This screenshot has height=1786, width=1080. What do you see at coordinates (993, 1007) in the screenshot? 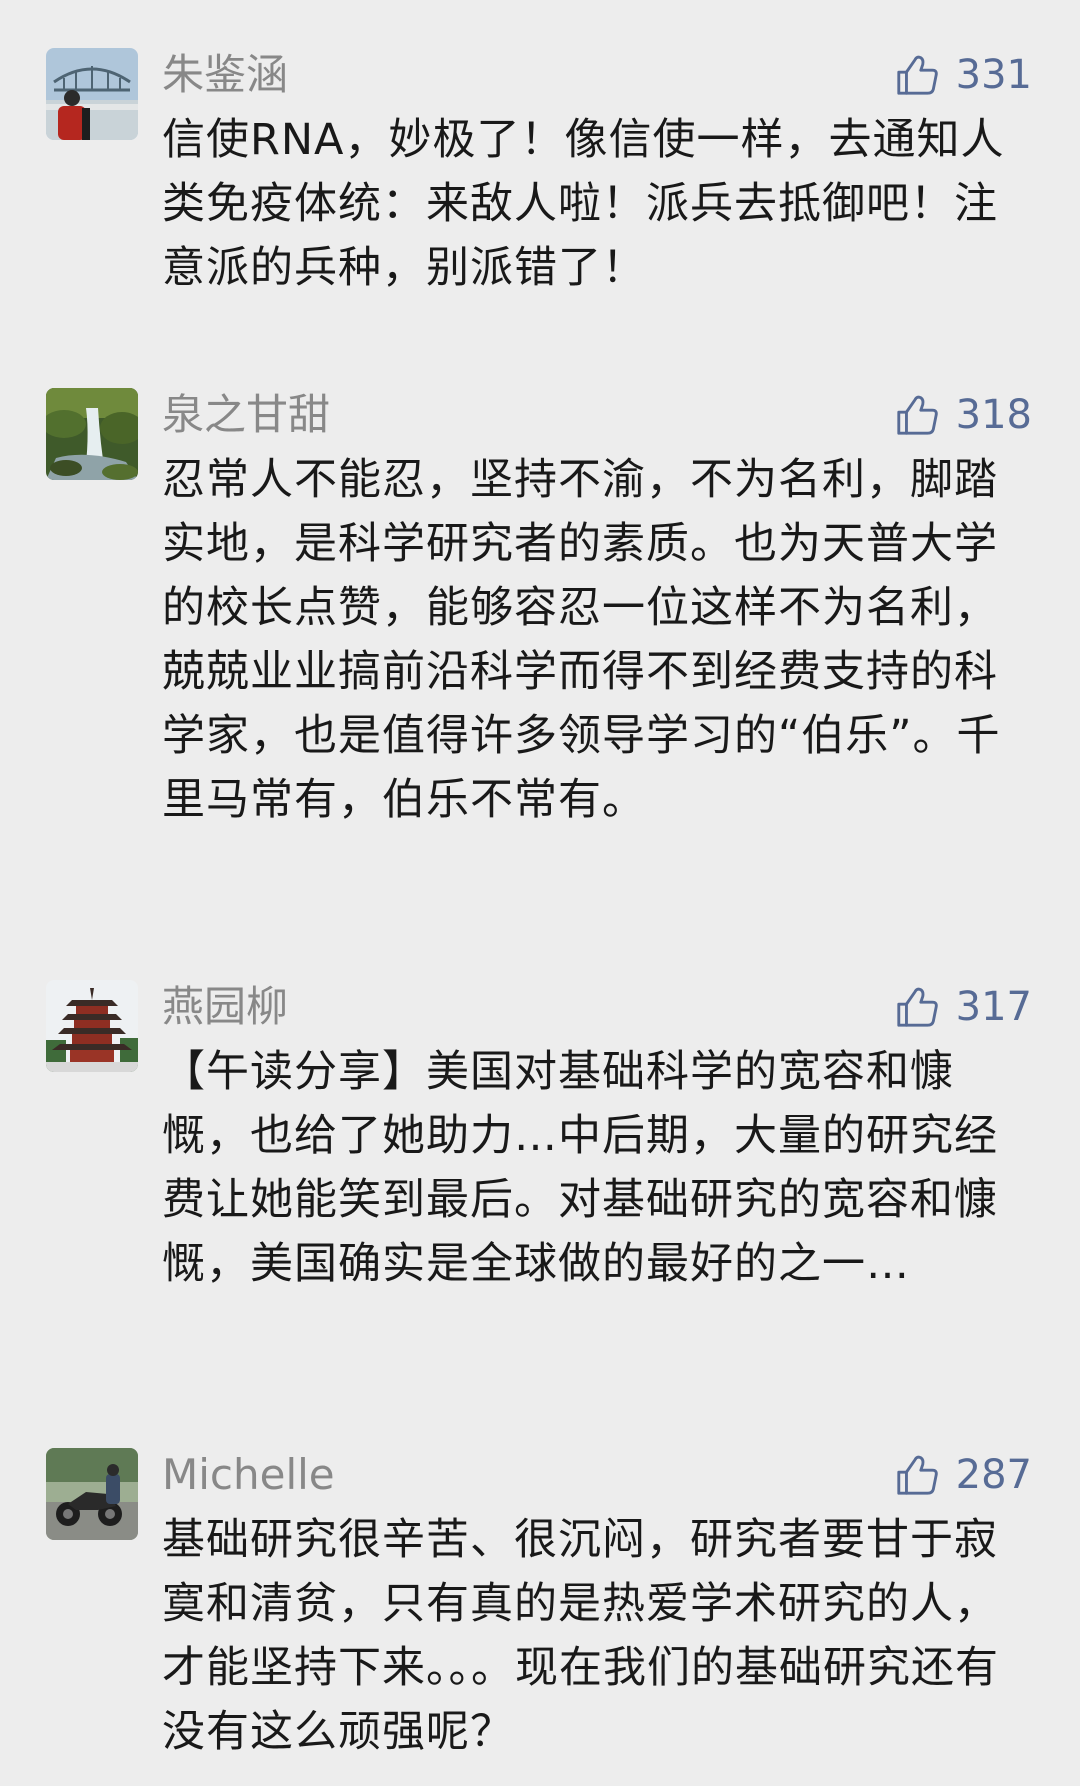
I see `like-count: 317` at bounding box center [993, 1007].